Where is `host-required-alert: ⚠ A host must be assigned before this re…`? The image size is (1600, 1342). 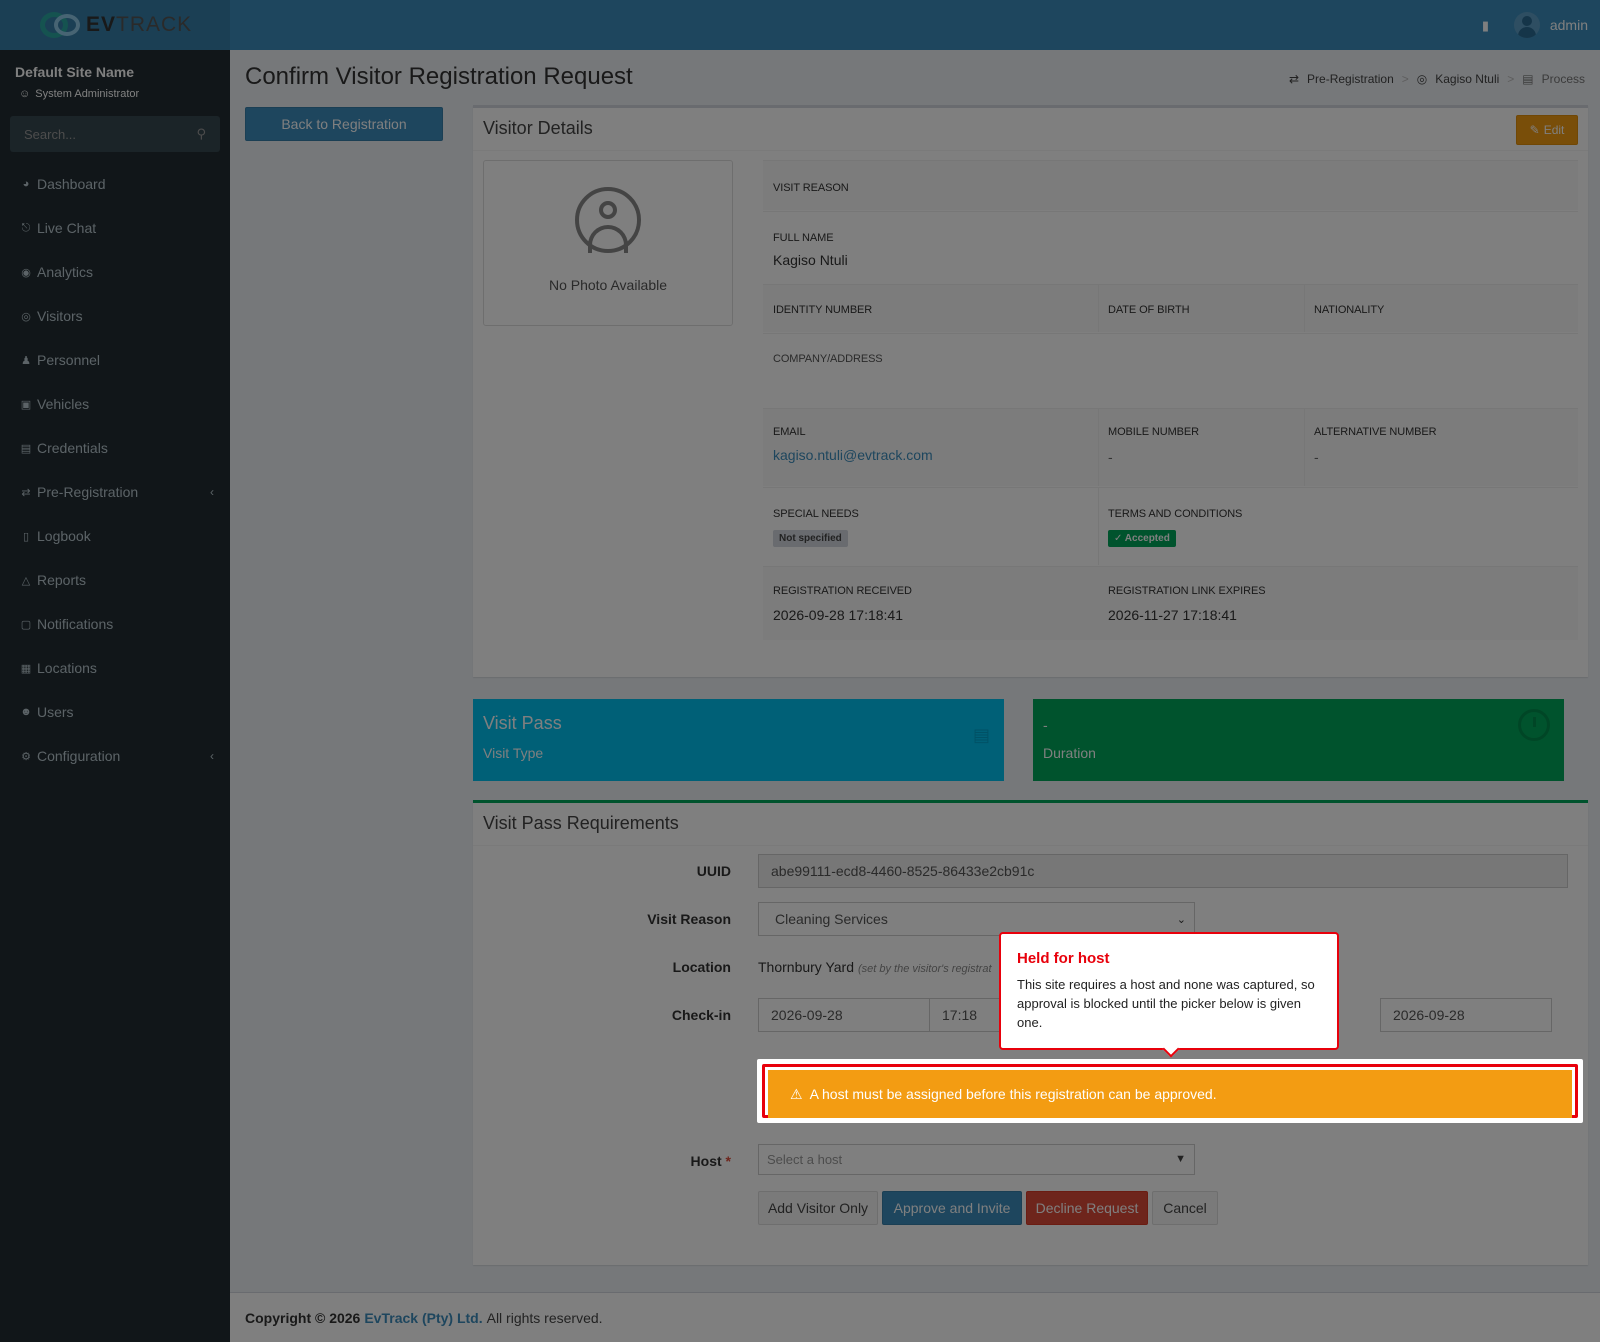 host-required-alert: ⚠ A host must be assigned before this re… is located at coordinates (1170, 1094).